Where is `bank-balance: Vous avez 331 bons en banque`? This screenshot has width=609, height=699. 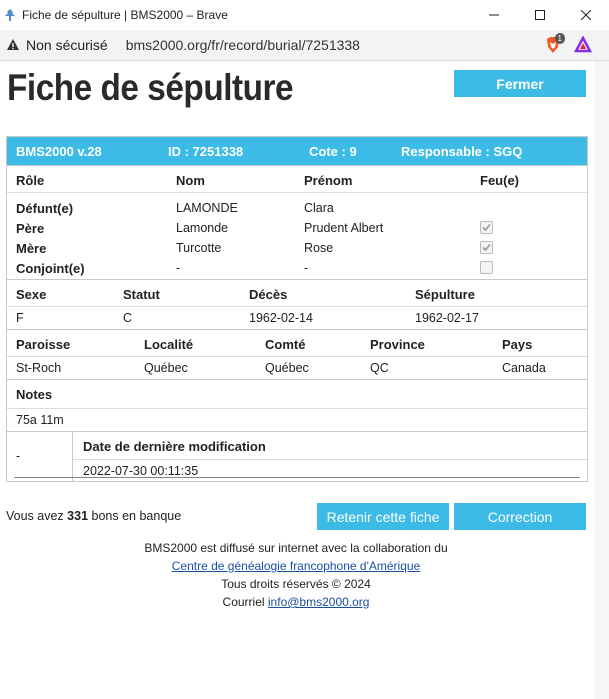 bank-balance: Vous avez 331 bons en banque is located at coordinates (93, 516).